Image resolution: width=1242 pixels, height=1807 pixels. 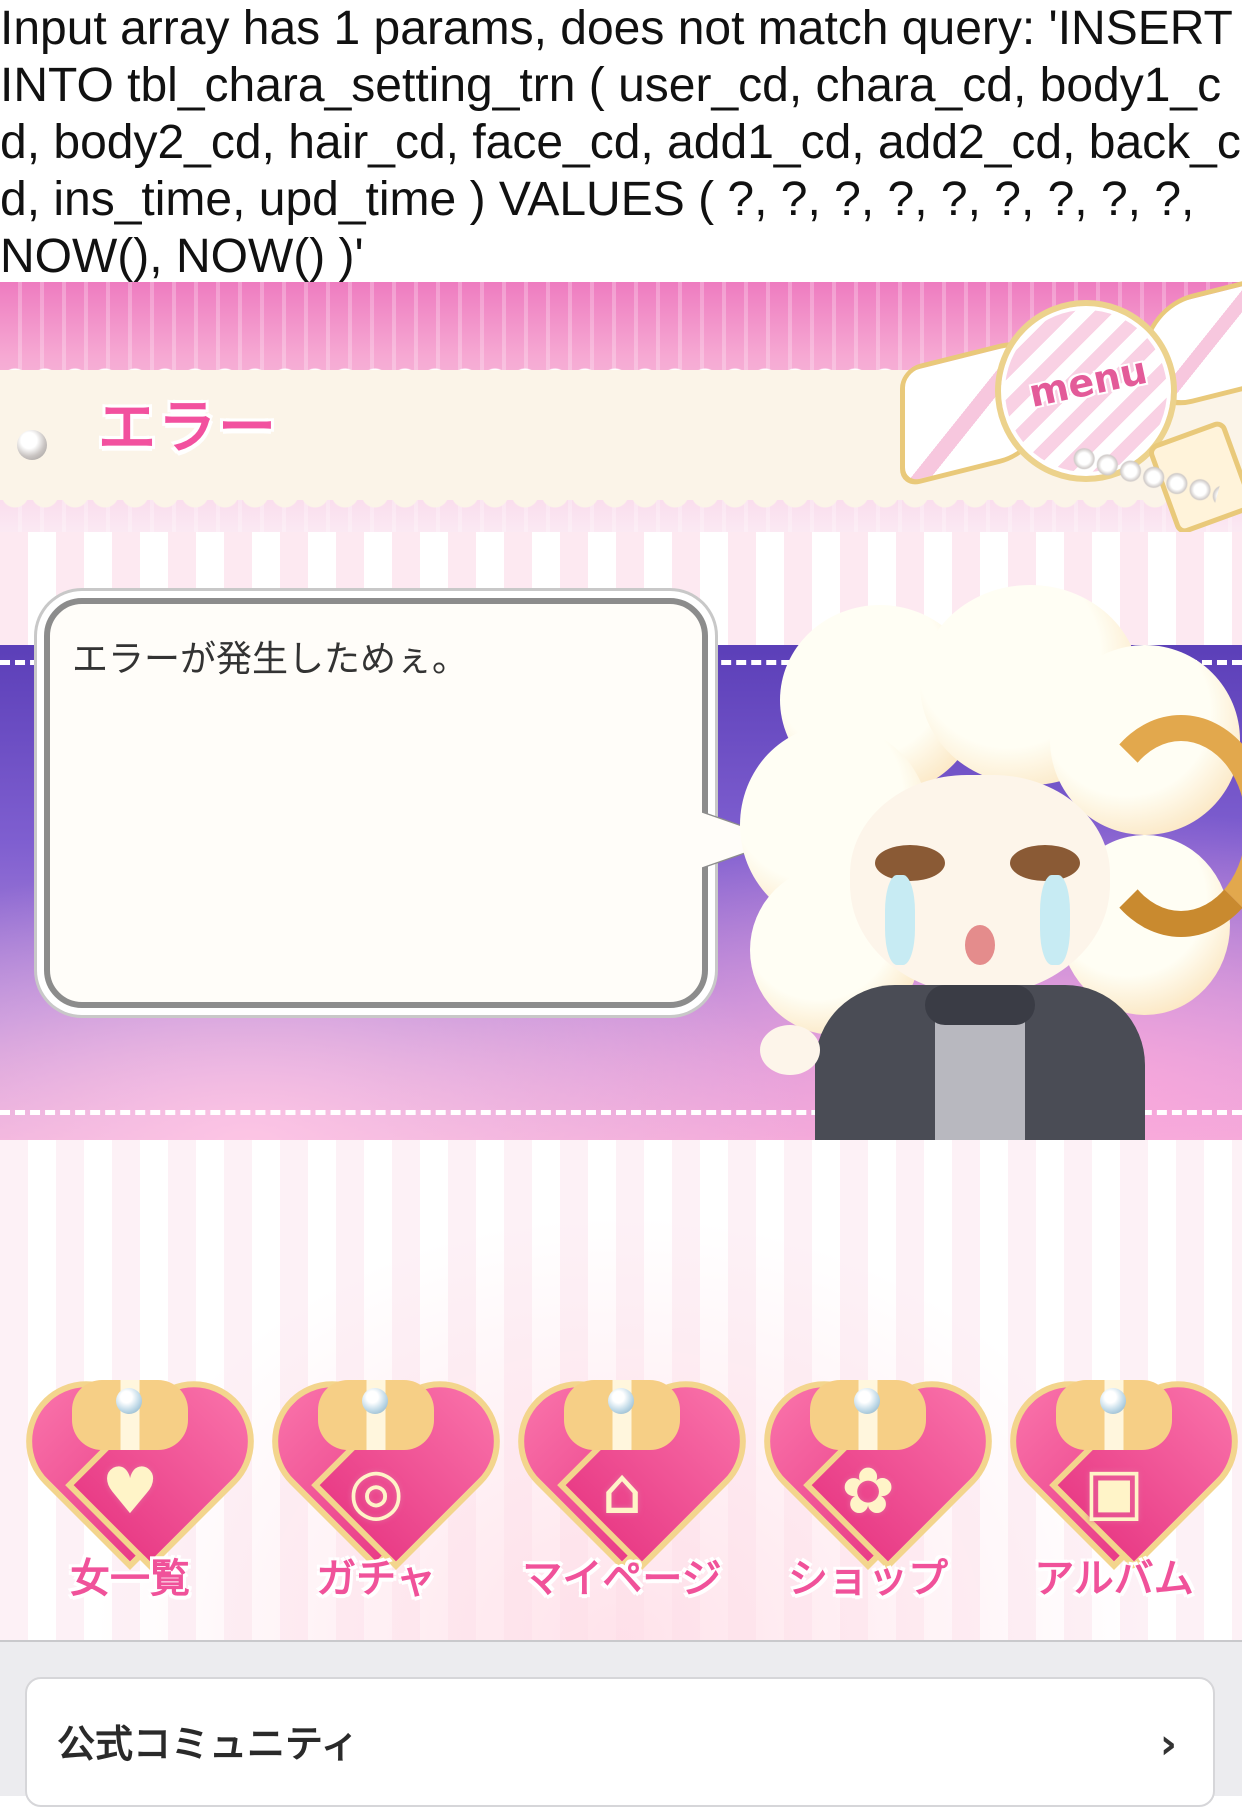 I want to click on nav-label: マイページ, so click(x=622, y=1579).